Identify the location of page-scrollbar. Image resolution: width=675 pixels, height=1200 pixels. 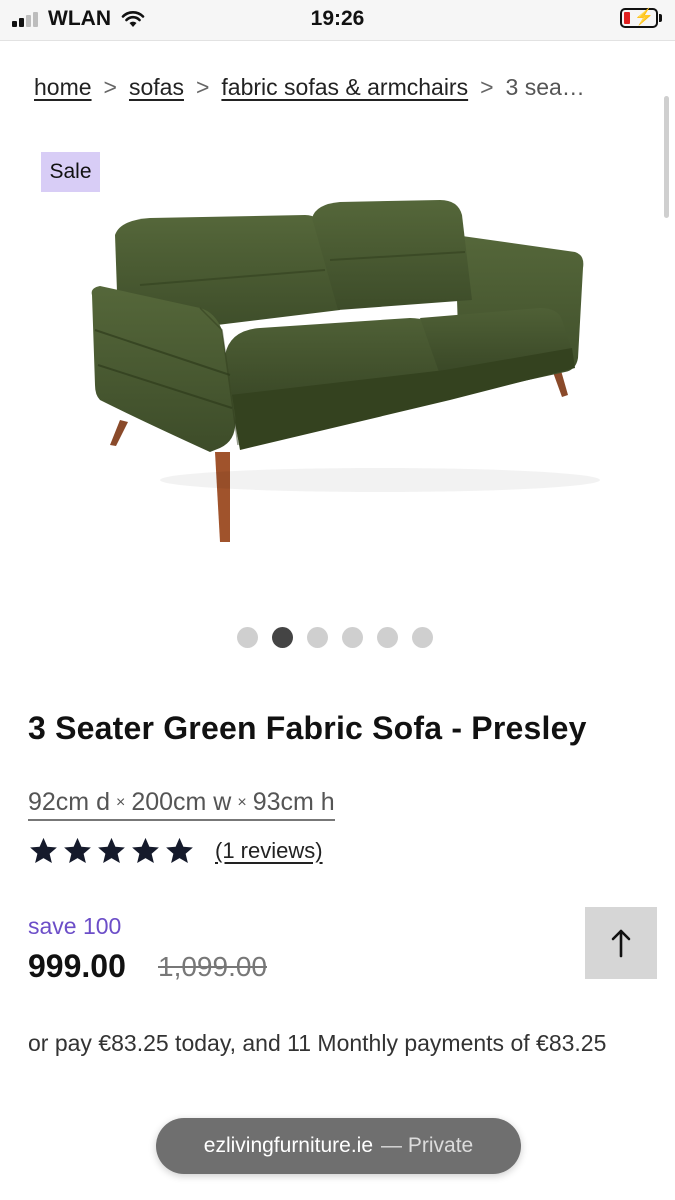
(666, 157).